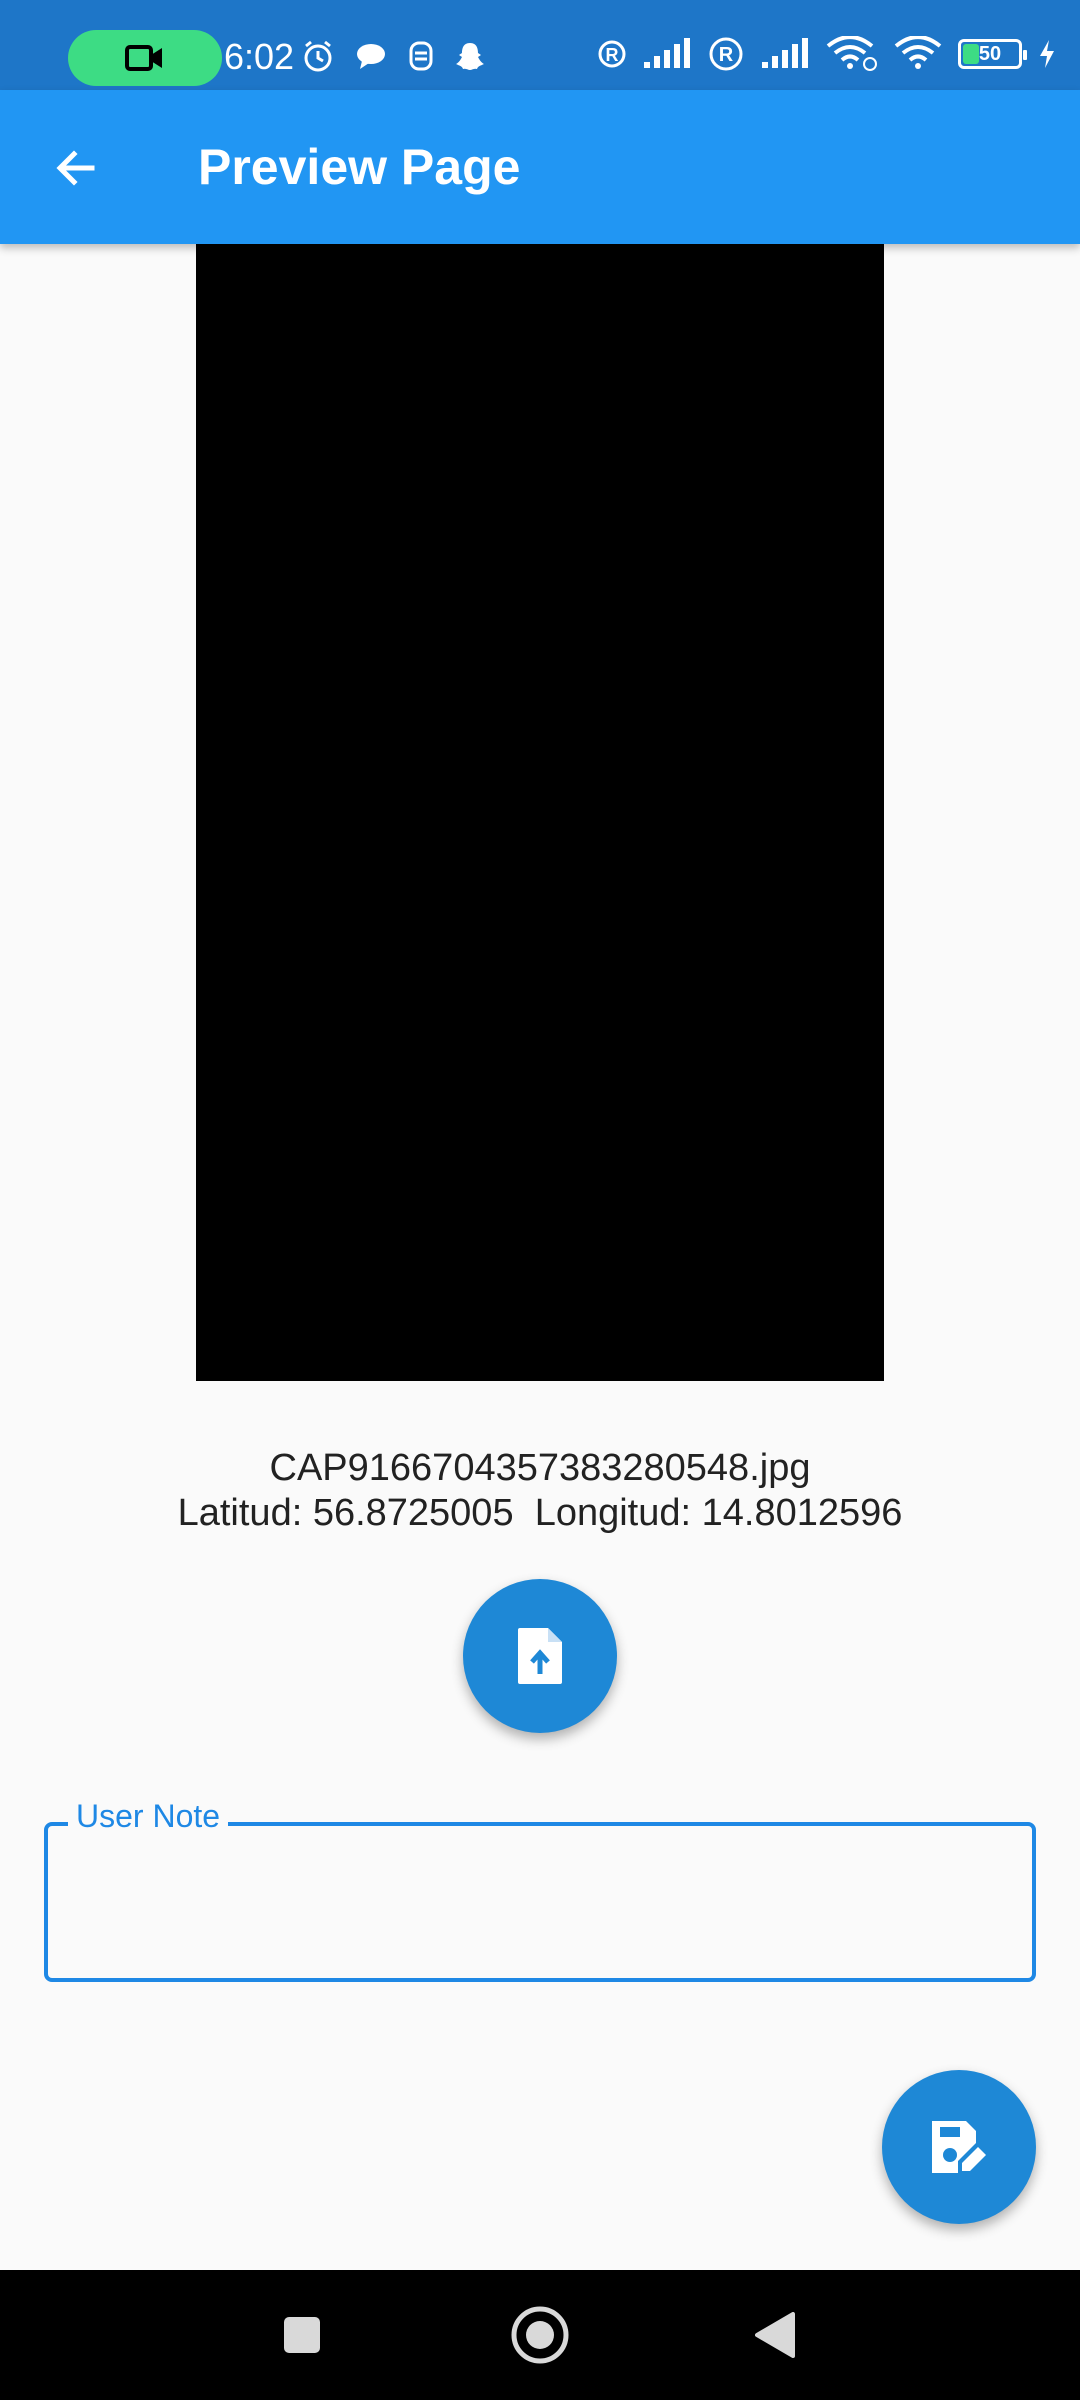 The width and height of the screenshot is (1080, 2400). I want to click on page-title: Preview Page, so click(359, 167).